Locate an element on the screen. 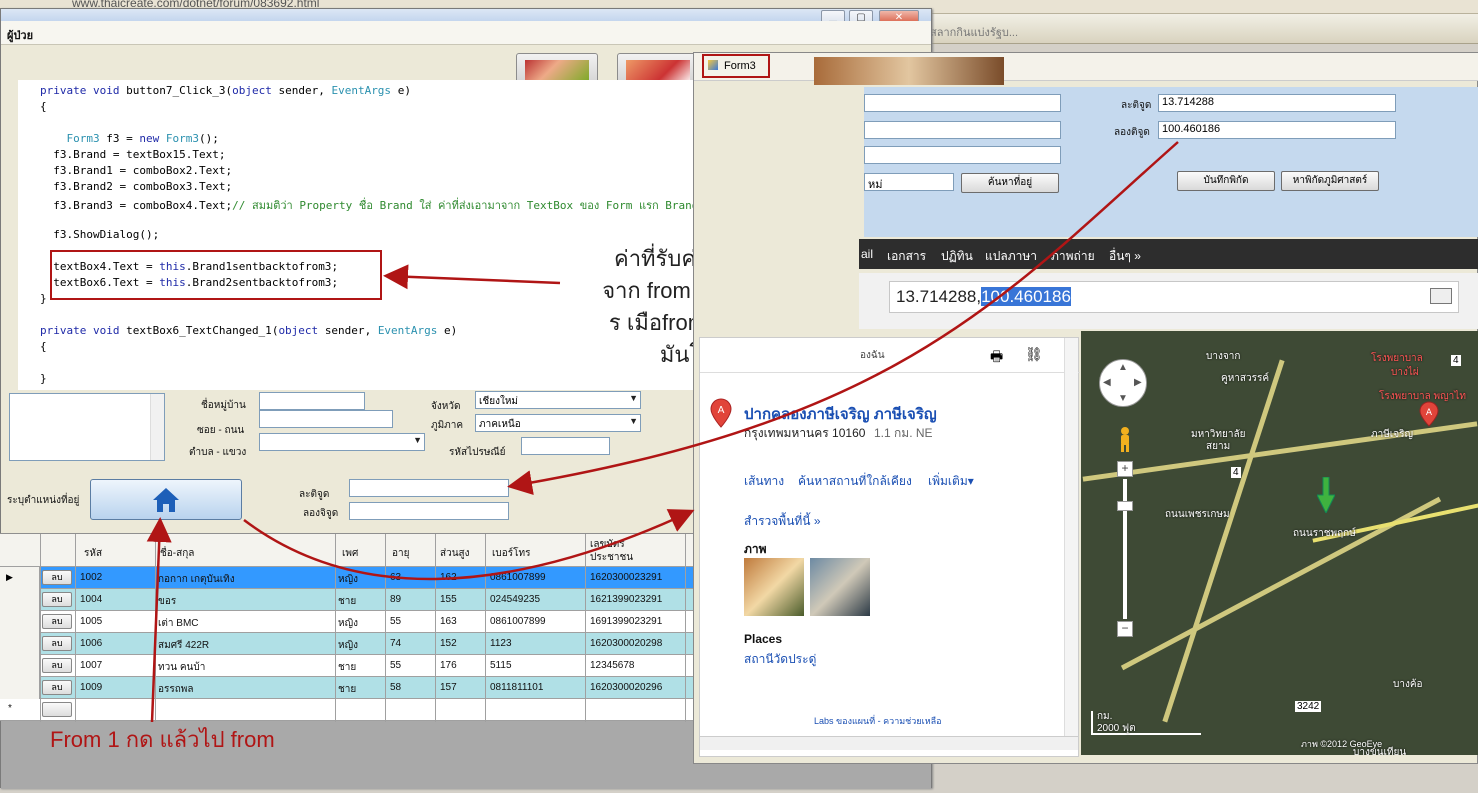 This screenshot has width=1478, height=793. cell-id: 1005 is located at coordinates (91, 621).